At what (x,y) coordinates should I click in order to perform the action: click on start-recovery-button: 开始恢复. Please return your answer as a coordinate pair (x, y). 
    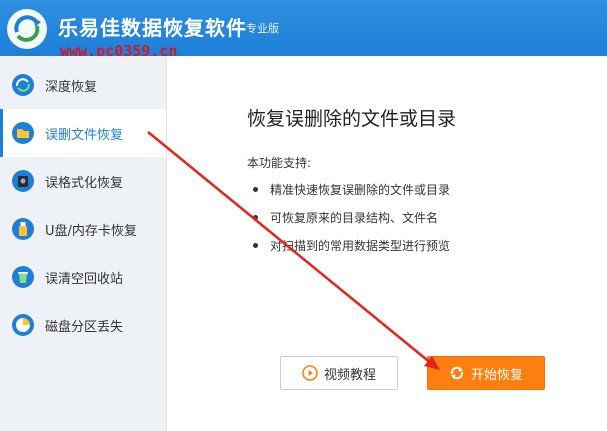
    Looking at the image, I should click on (486, 373).